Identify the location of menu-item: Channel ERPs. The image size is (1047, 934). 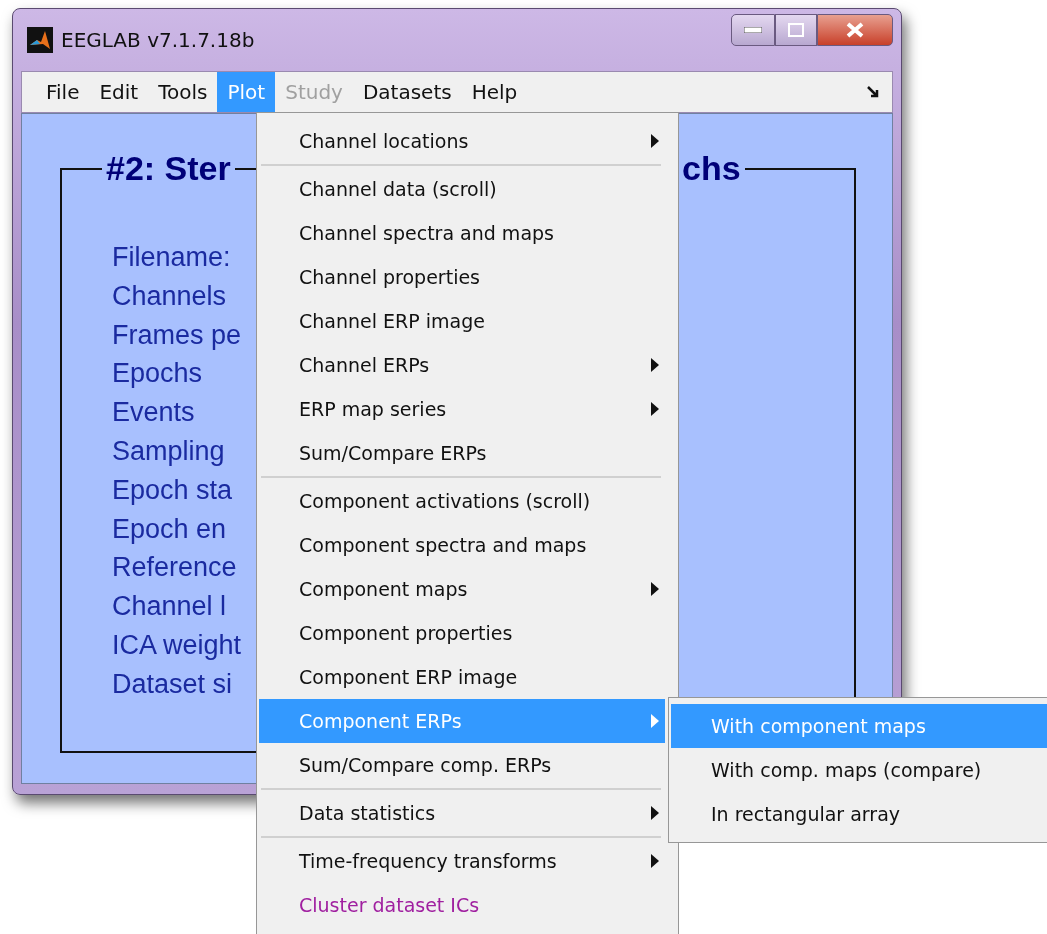
(462, 365).